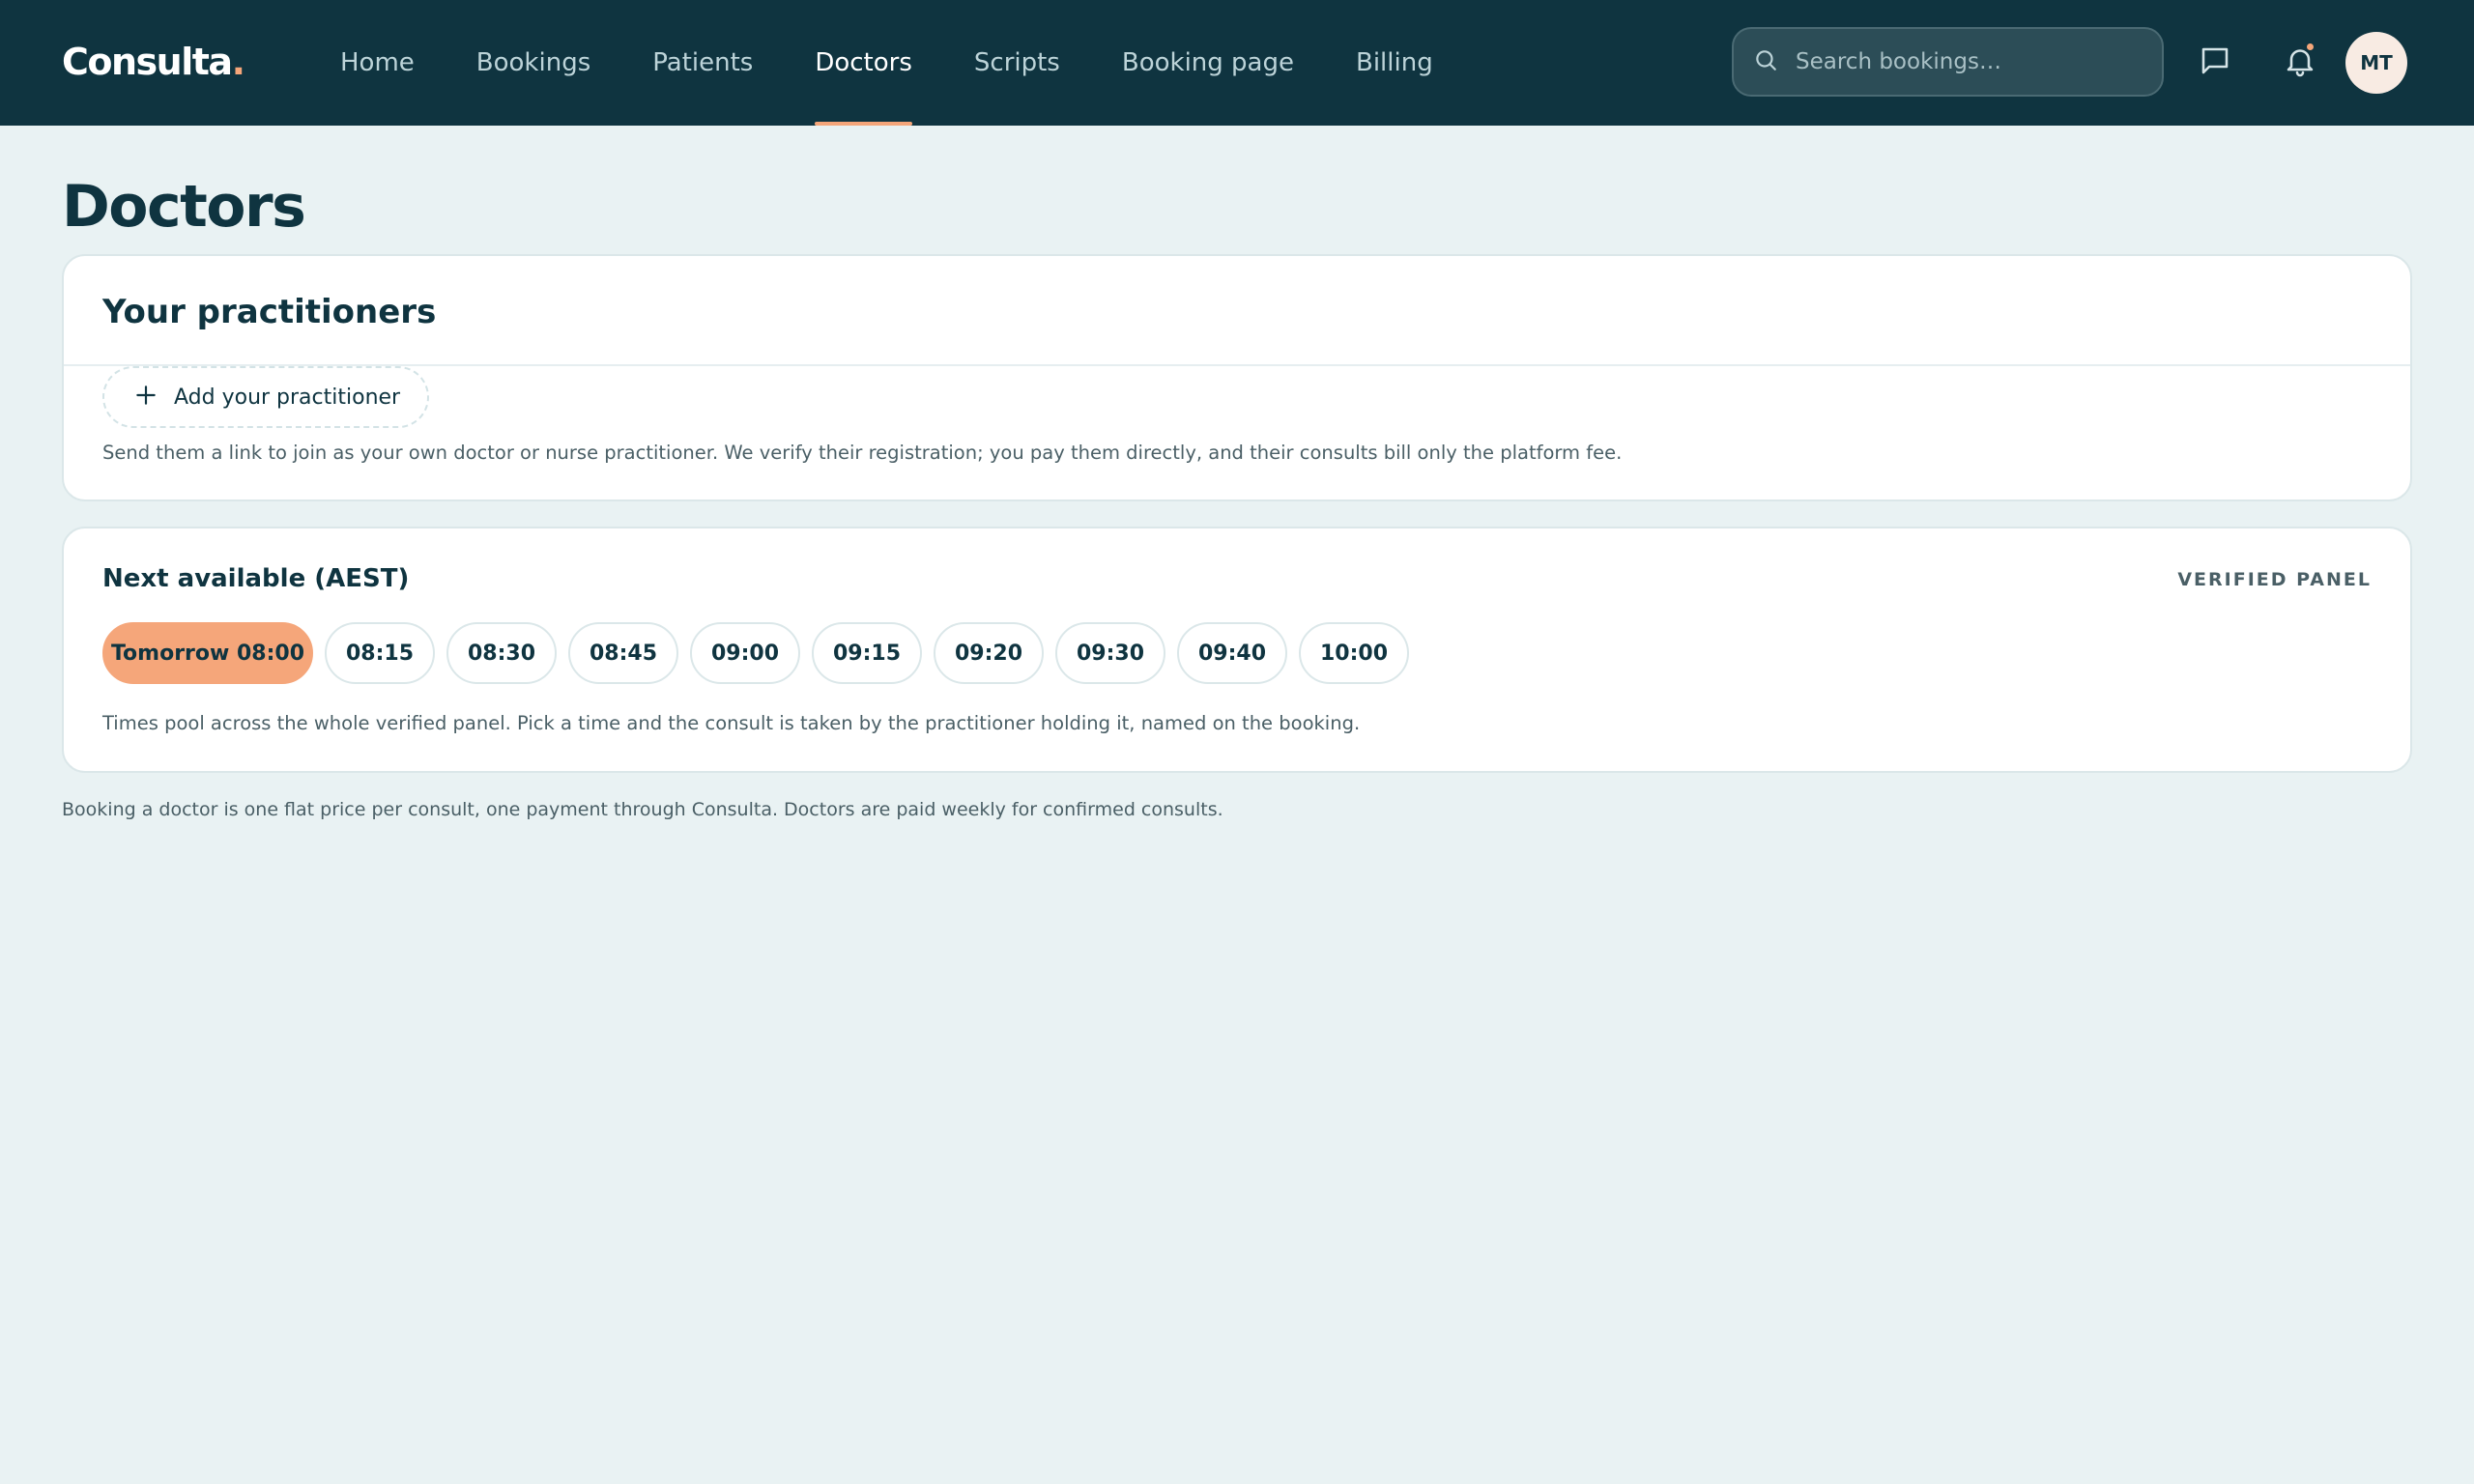 The image size is (2474, 1484). Describe the element at coordinates (2275, 579) in the screenshot. I see `verified-panel-label: VERIFIED PANEL` at that location.